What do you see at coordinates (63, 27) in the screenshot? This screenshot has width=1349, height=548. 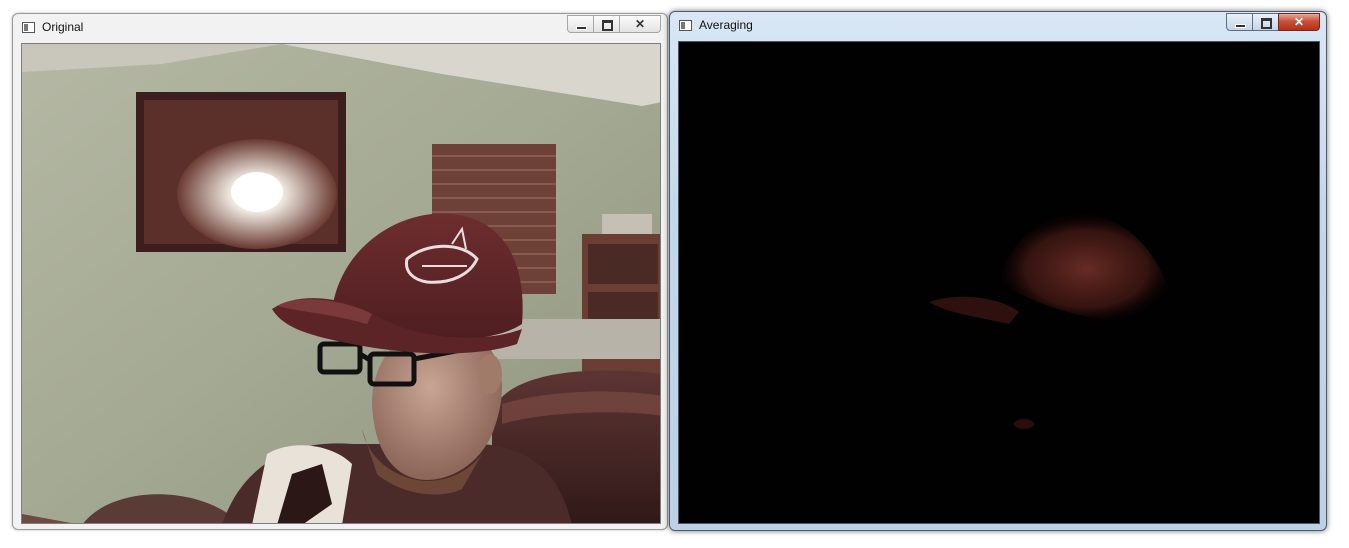 I see `original-window-title: Original` at bounding box center [63, 27].